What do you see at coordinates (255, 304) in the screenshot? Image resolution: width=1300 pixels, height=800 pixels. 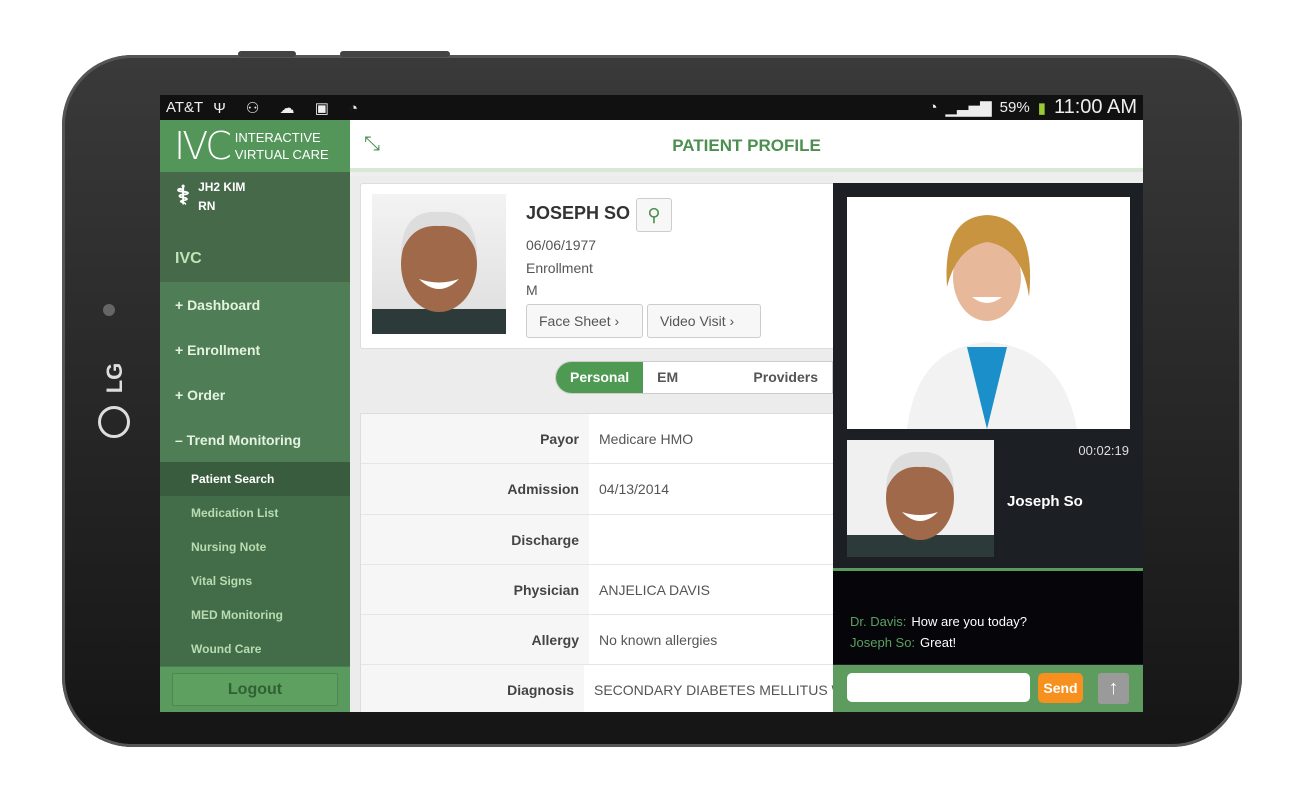 I see `nav-dashboard: + Dashboard` at bounding box center [255, 304].